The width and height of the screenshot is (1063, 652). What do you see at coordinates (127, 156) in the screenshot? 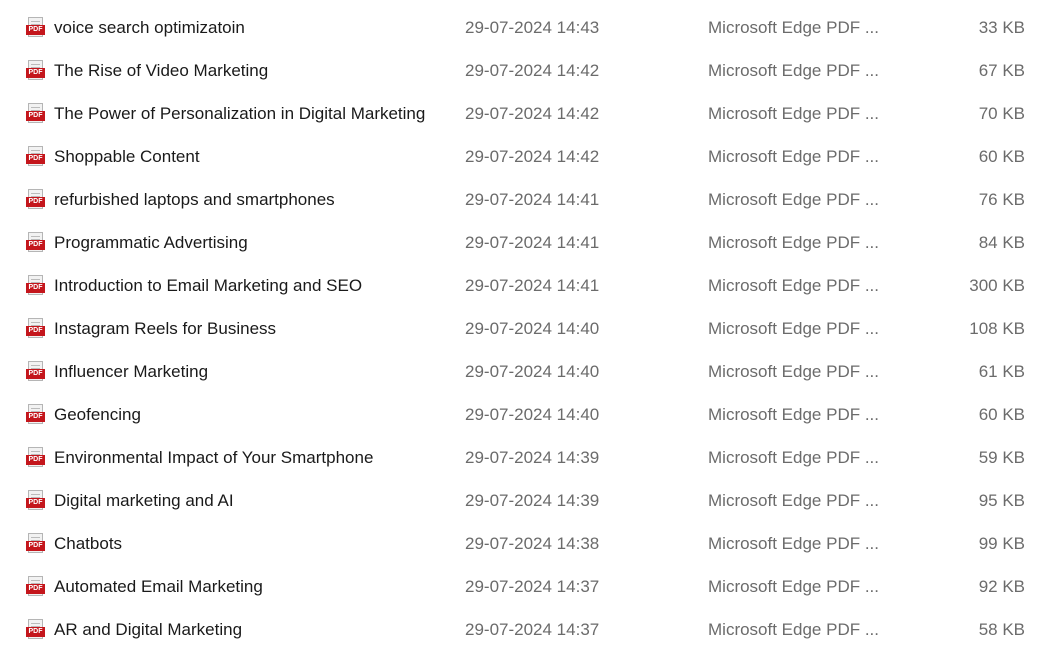
I see `file-name: Shoppable Content` at bounding box center [127, 156].